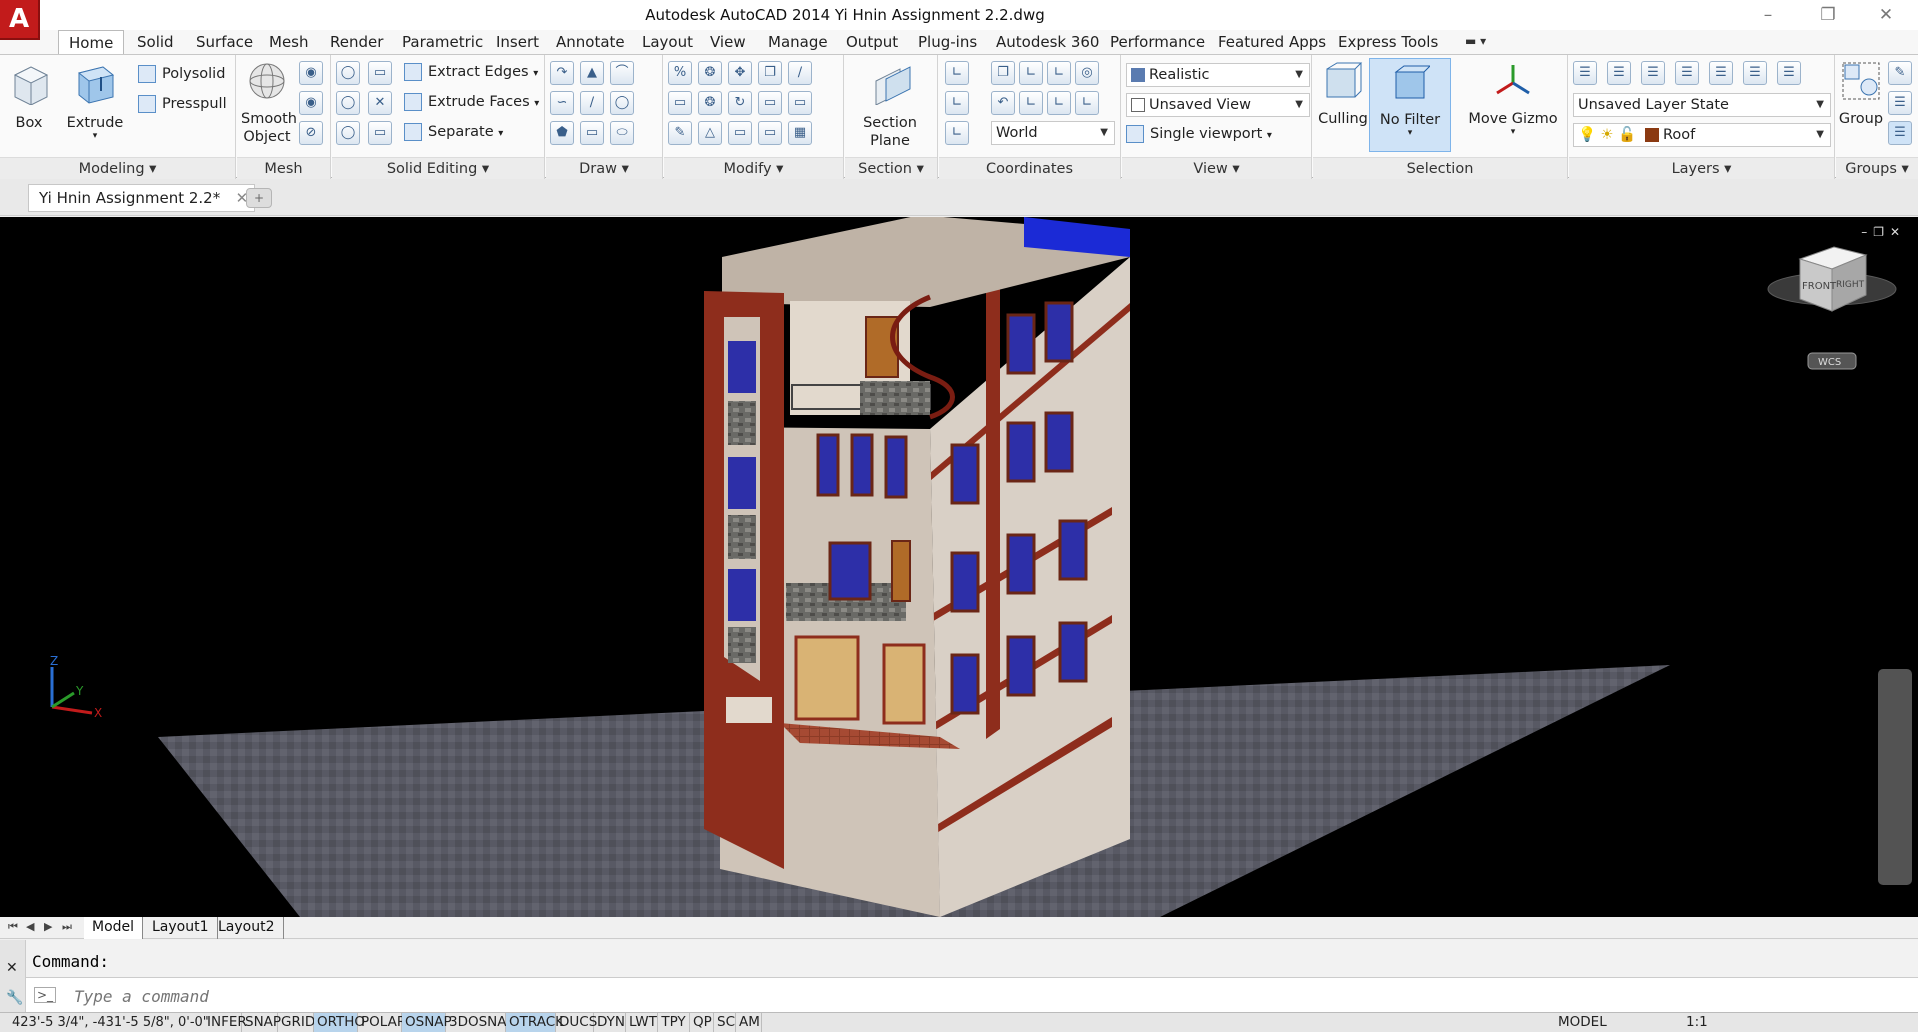 The image size is (1918, 1032). Describe the element at coordinates (517, 42) in the screenshot. I see `tab-insert: Insert` at that location.